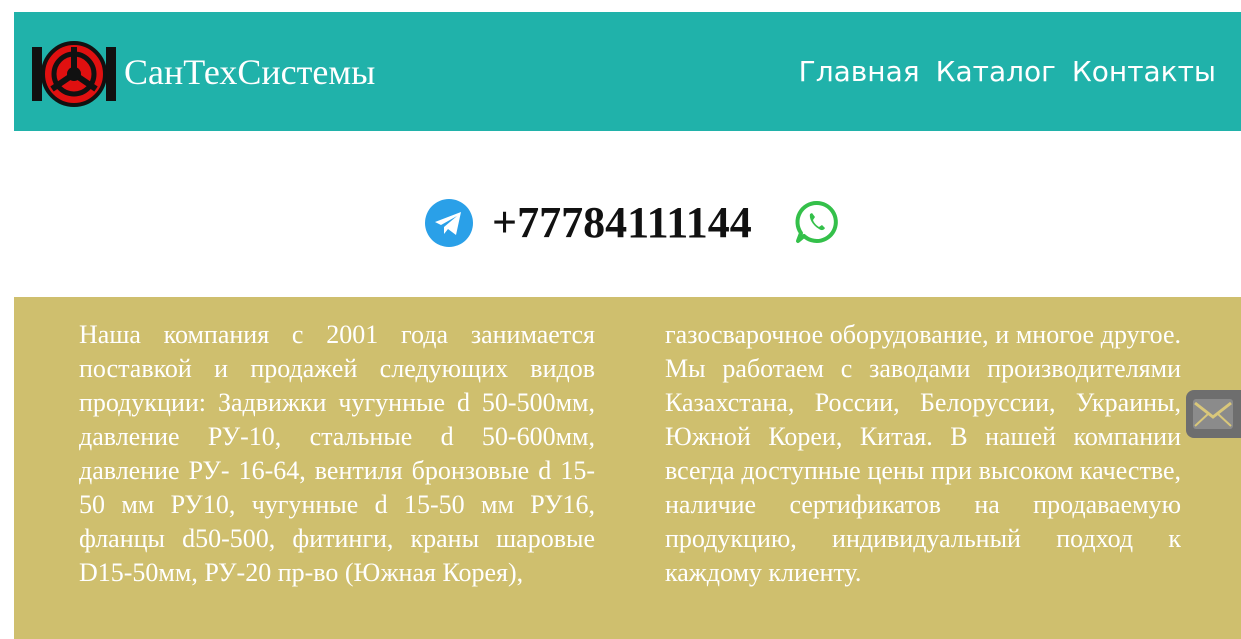  Describe the element at coordinates (859, 72) in the screenshot. I see `nav-item-home: Главная` at that location.